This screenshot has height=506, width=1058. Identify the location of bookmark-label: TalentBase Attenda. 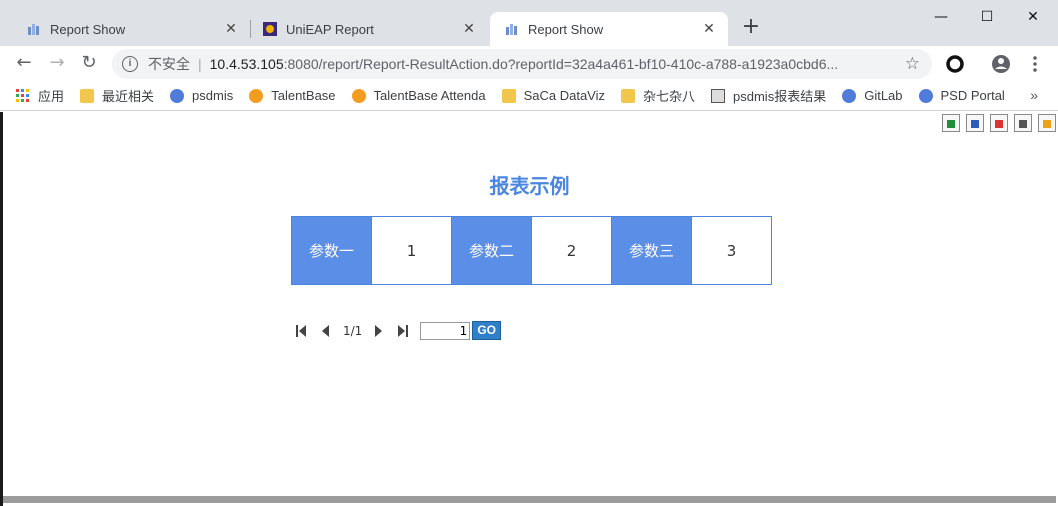
(429, 95).